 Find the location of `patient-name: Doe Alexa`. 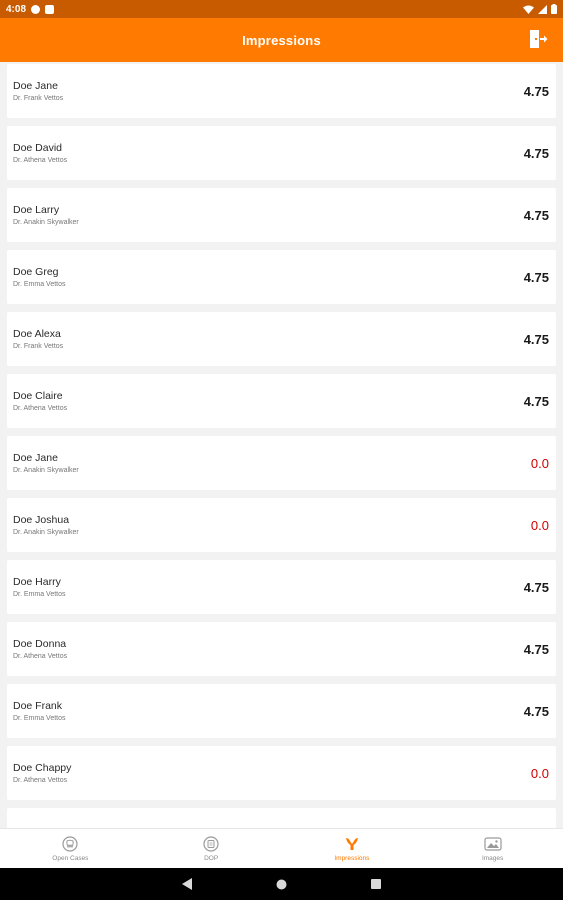

patient-name: Doe Alexa is located at coordinates (37, 334).